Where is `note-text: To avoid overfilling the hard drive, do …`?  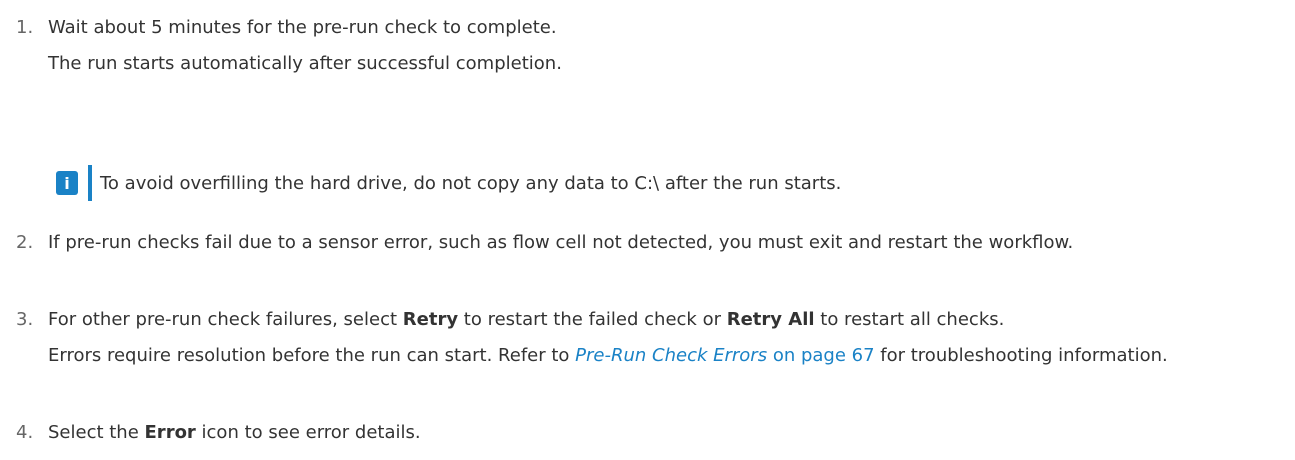
note-text: To avoid overfilling the hard drive, do … is located at coordinates (471, 183).